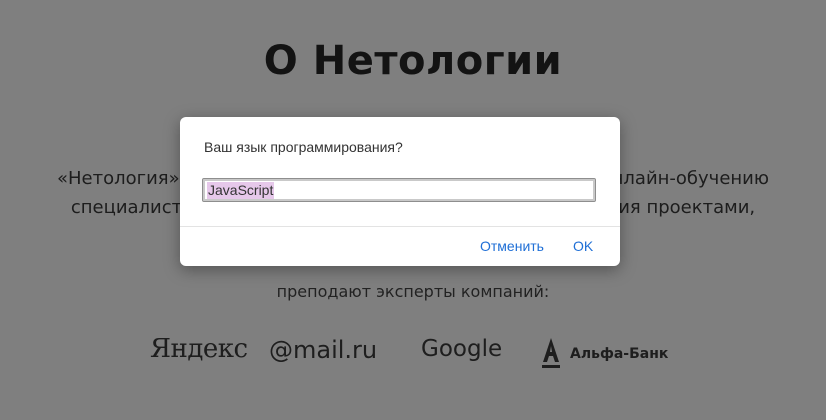 The width and height of the screenshot is (826, 420). Describe the element at coordinates (512, 246) in the screenshot. I see `cancel-button: Отменить` at that location.